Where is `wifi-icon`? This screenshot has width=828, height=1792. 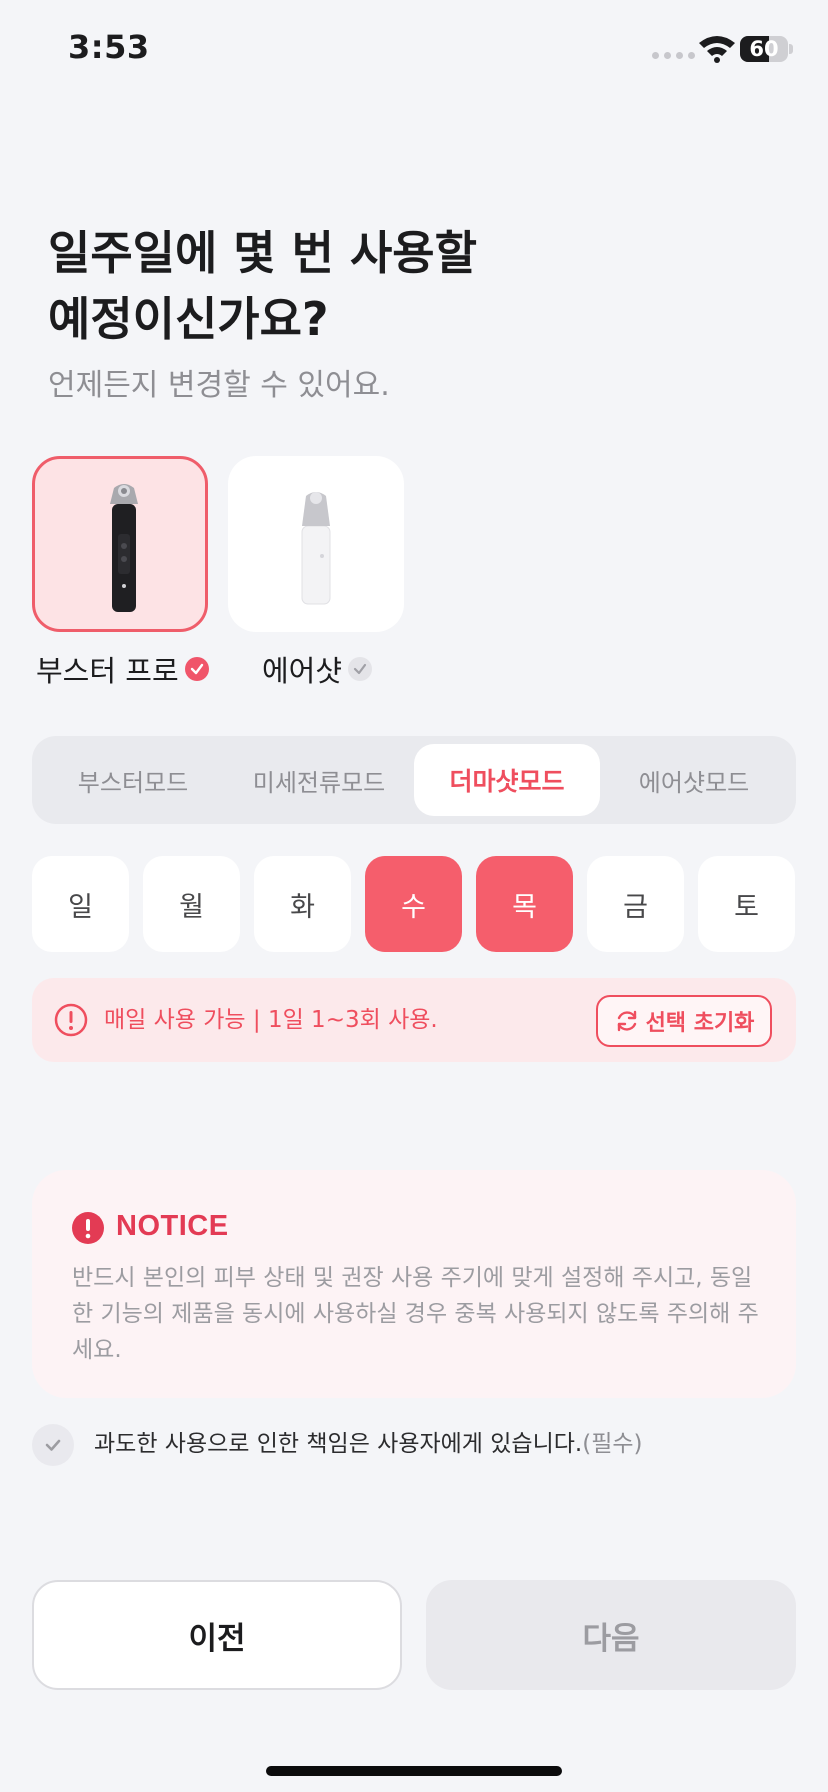 wifi-icon is located at coordinates (717, 49).